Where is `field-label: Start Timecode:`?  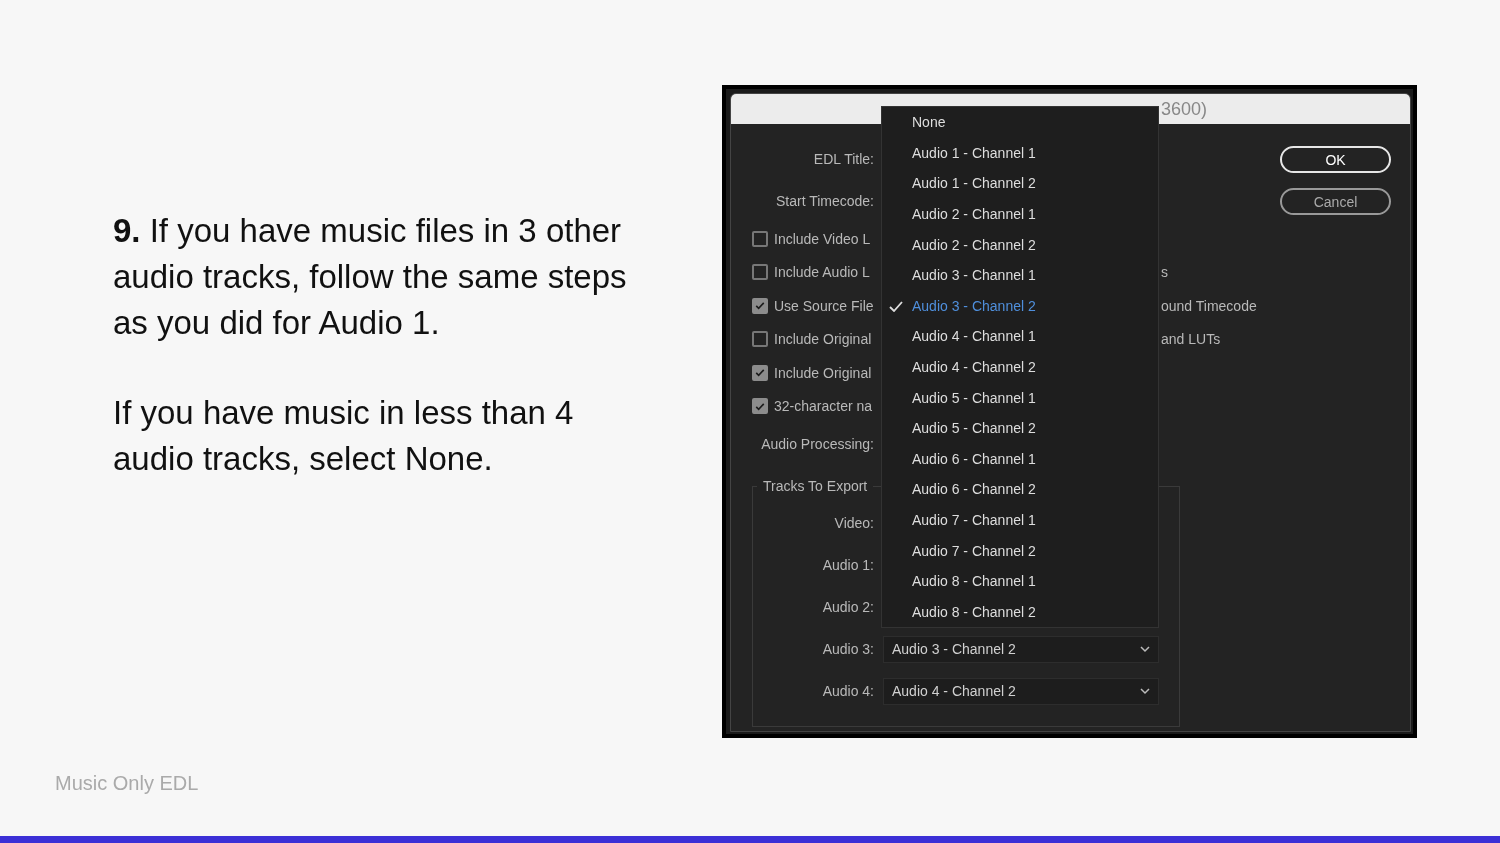 field-label: Start Timecode: is located at coordinates (824, 201).